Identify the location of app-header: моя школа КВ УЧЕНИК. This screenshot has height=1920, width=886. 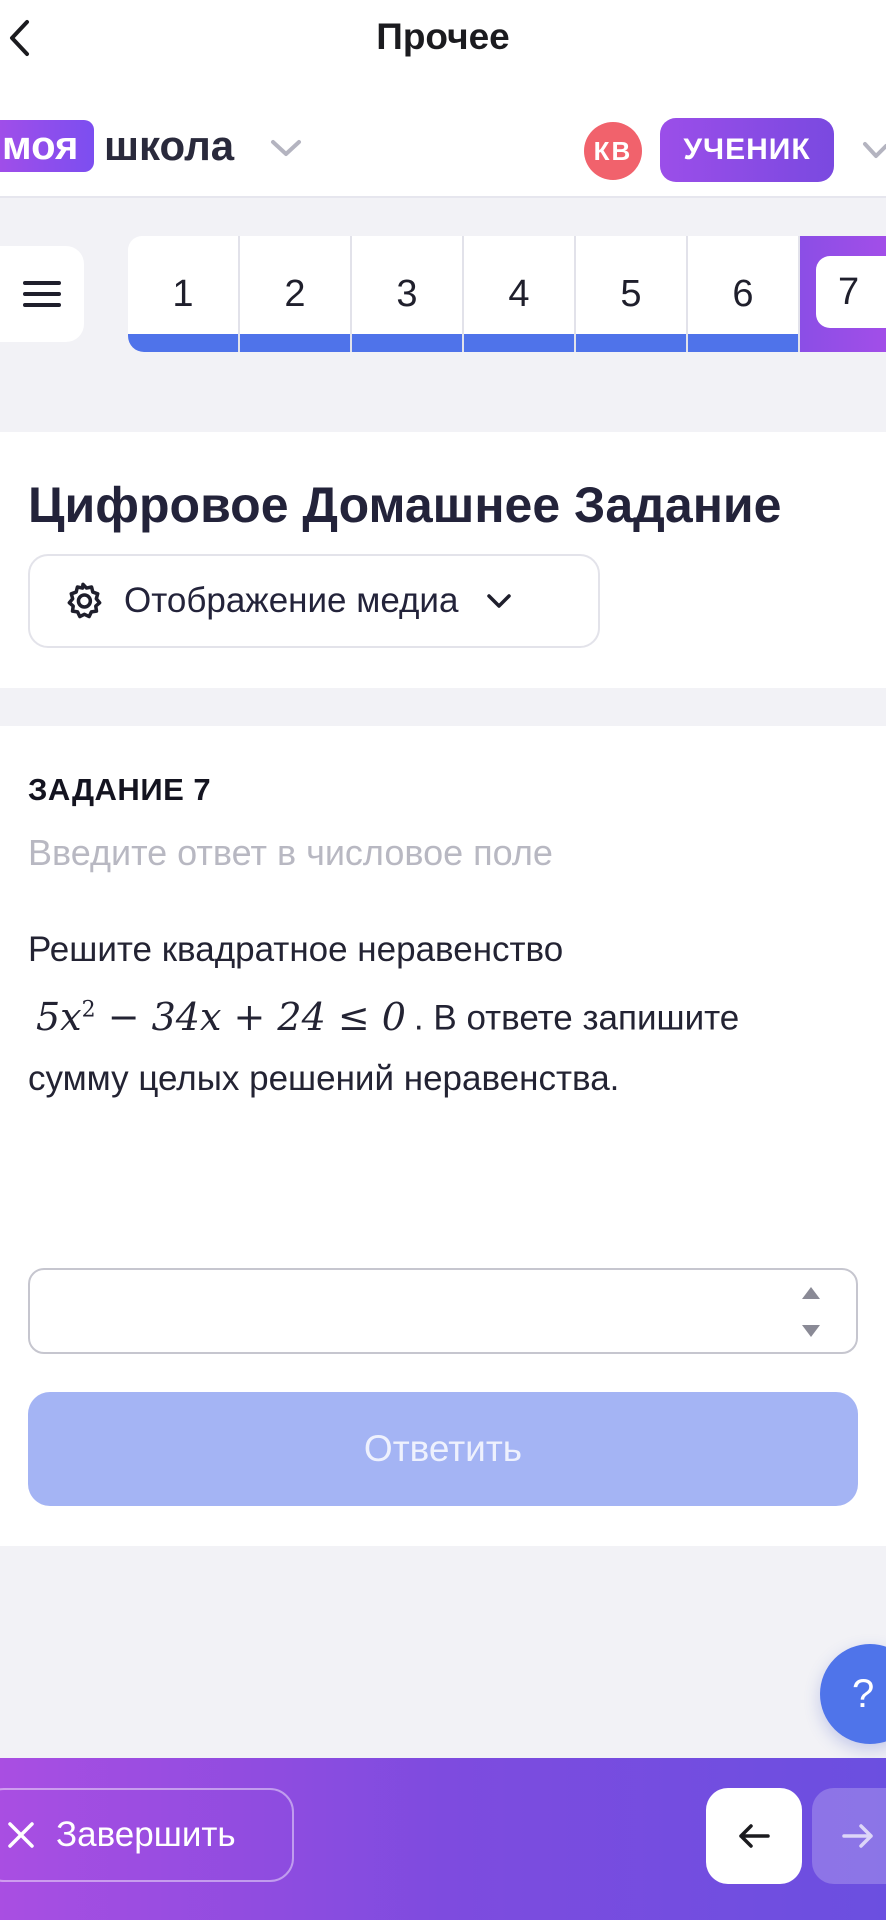
(443, 140).